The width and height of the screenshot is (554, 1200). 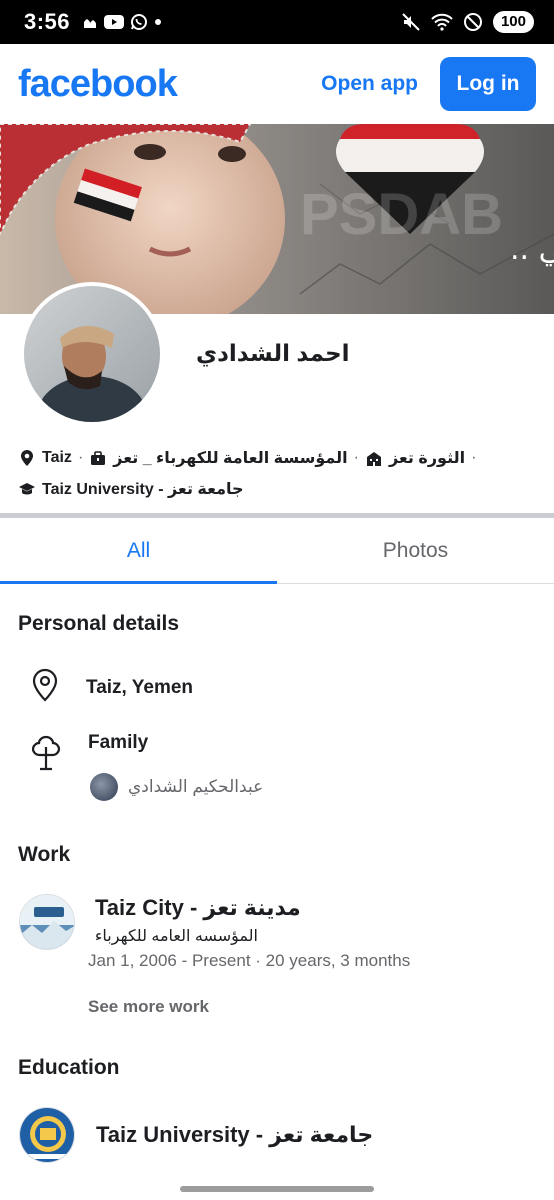 I want to click on personal-details-title: Personal details, so click(x=99, y=623).